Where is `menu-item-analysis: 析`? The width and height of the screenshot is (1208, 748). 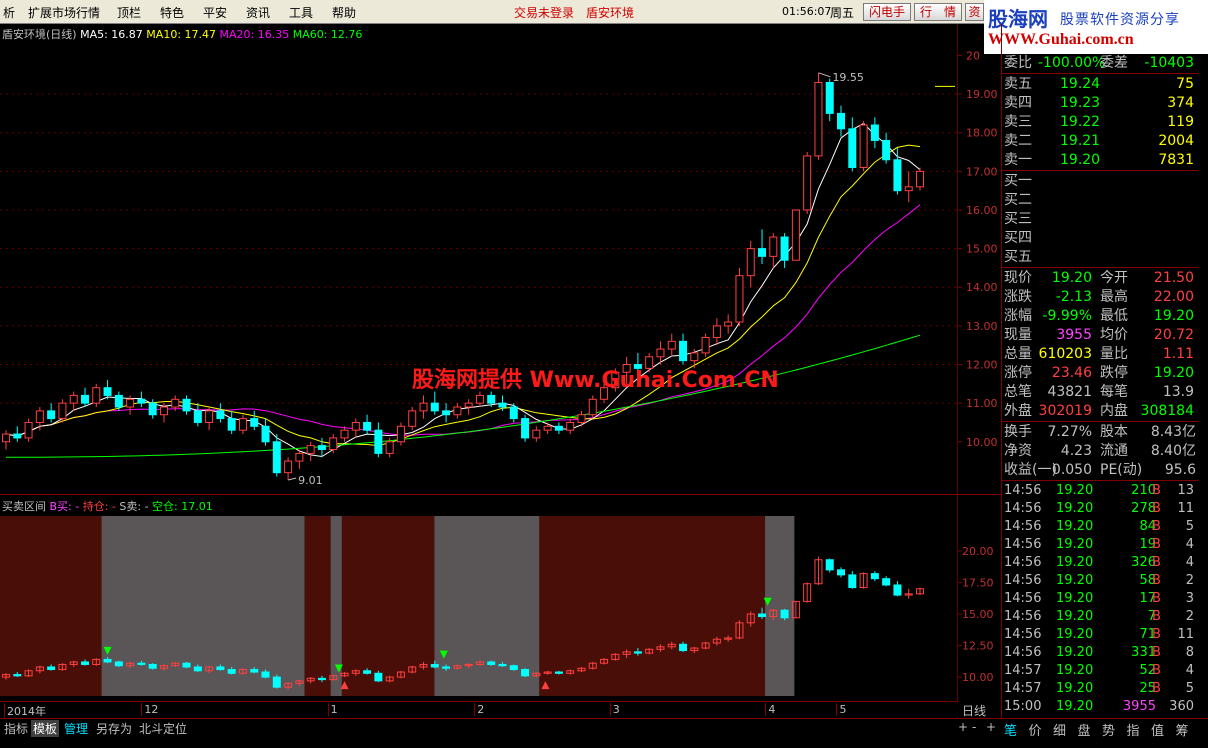
menu-item-analysis: 析 is located at coordinates (9, 12).